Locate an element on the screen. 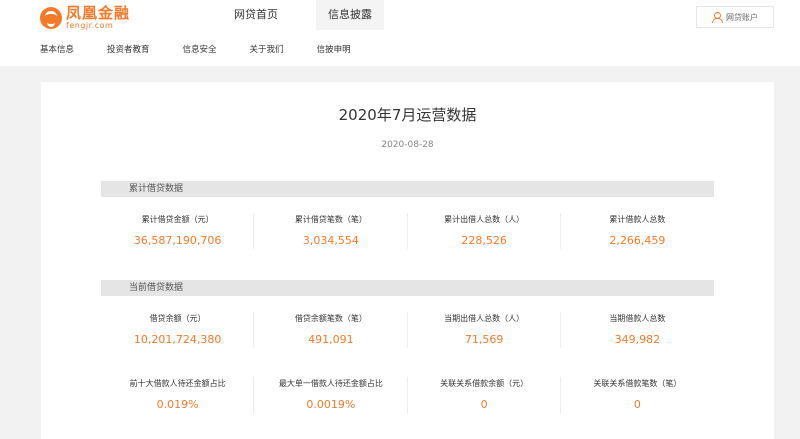  stat-value: 0.019% is located at coordinates (177, 404).